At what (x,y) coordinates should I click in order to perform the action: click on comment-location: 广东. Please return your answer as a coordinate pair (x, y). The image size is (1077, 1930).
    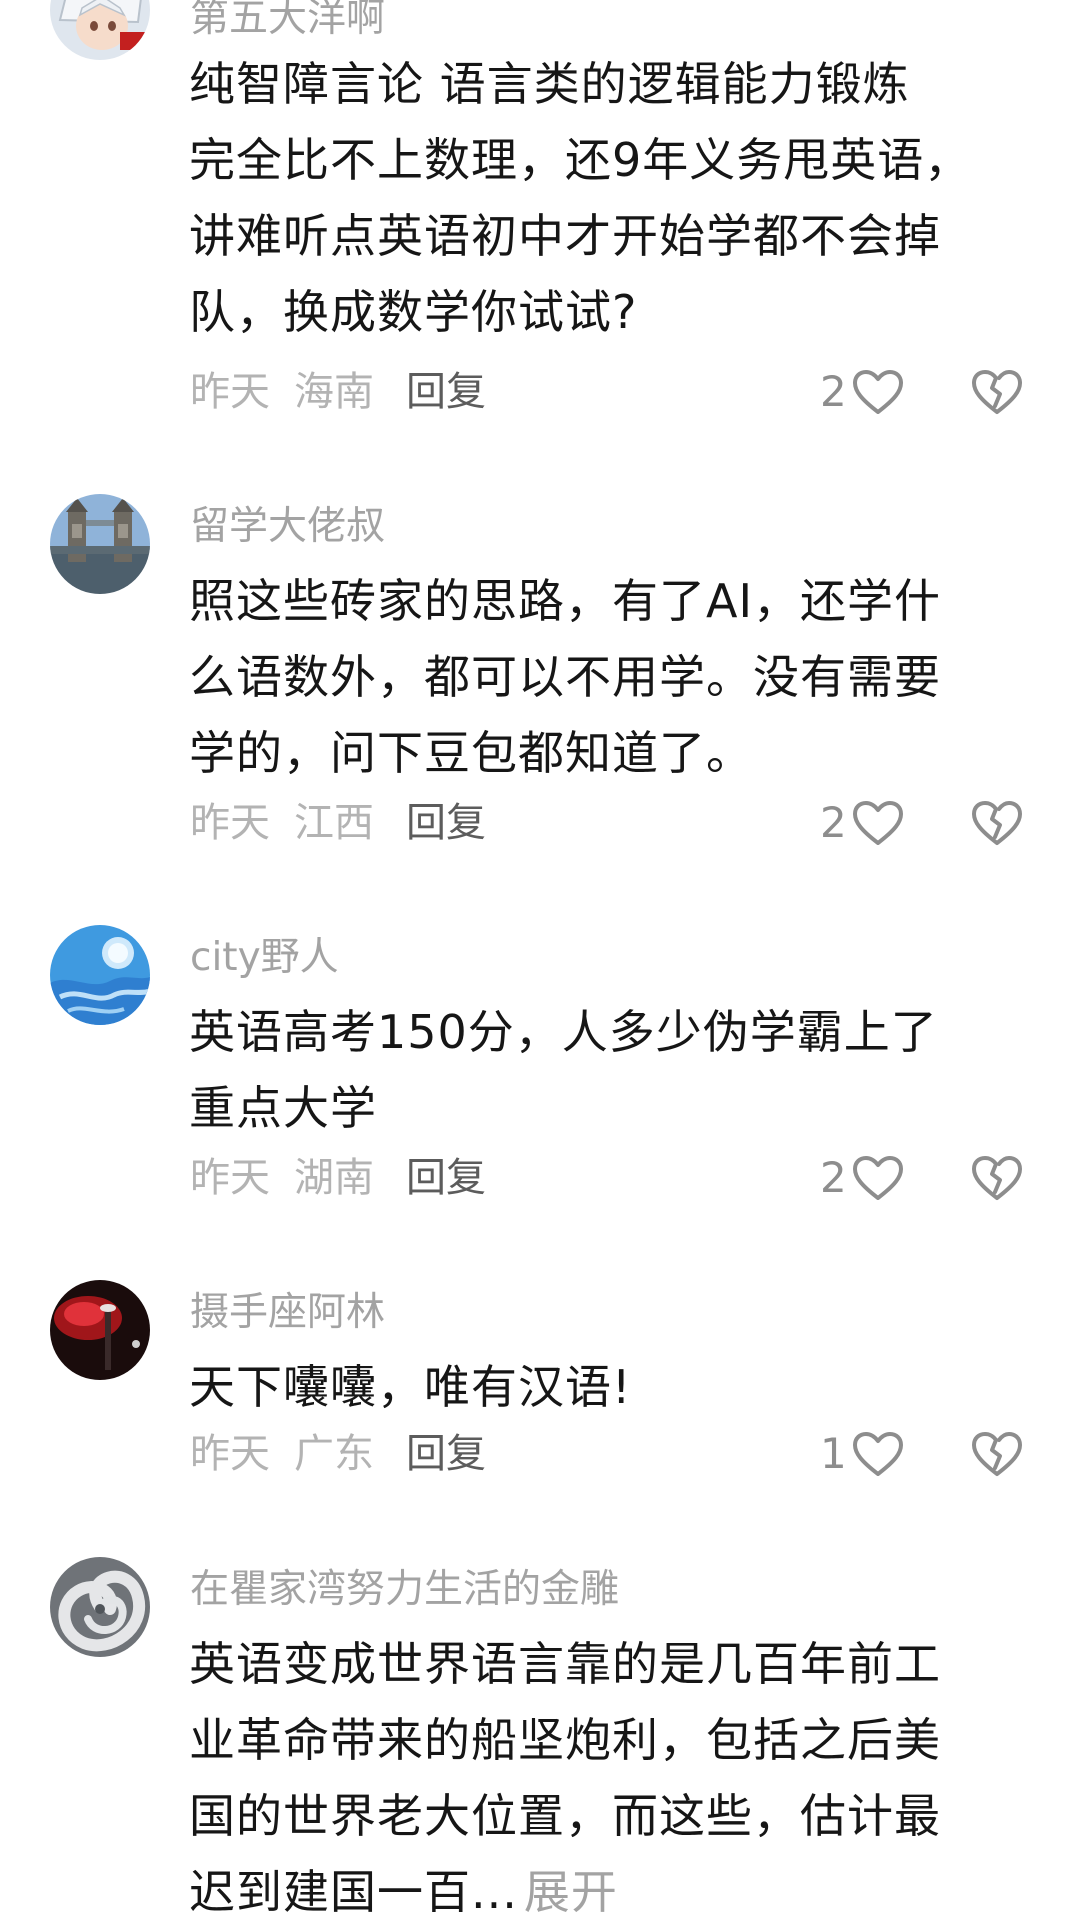
    Looking at the image, I should click on (334, 1454).